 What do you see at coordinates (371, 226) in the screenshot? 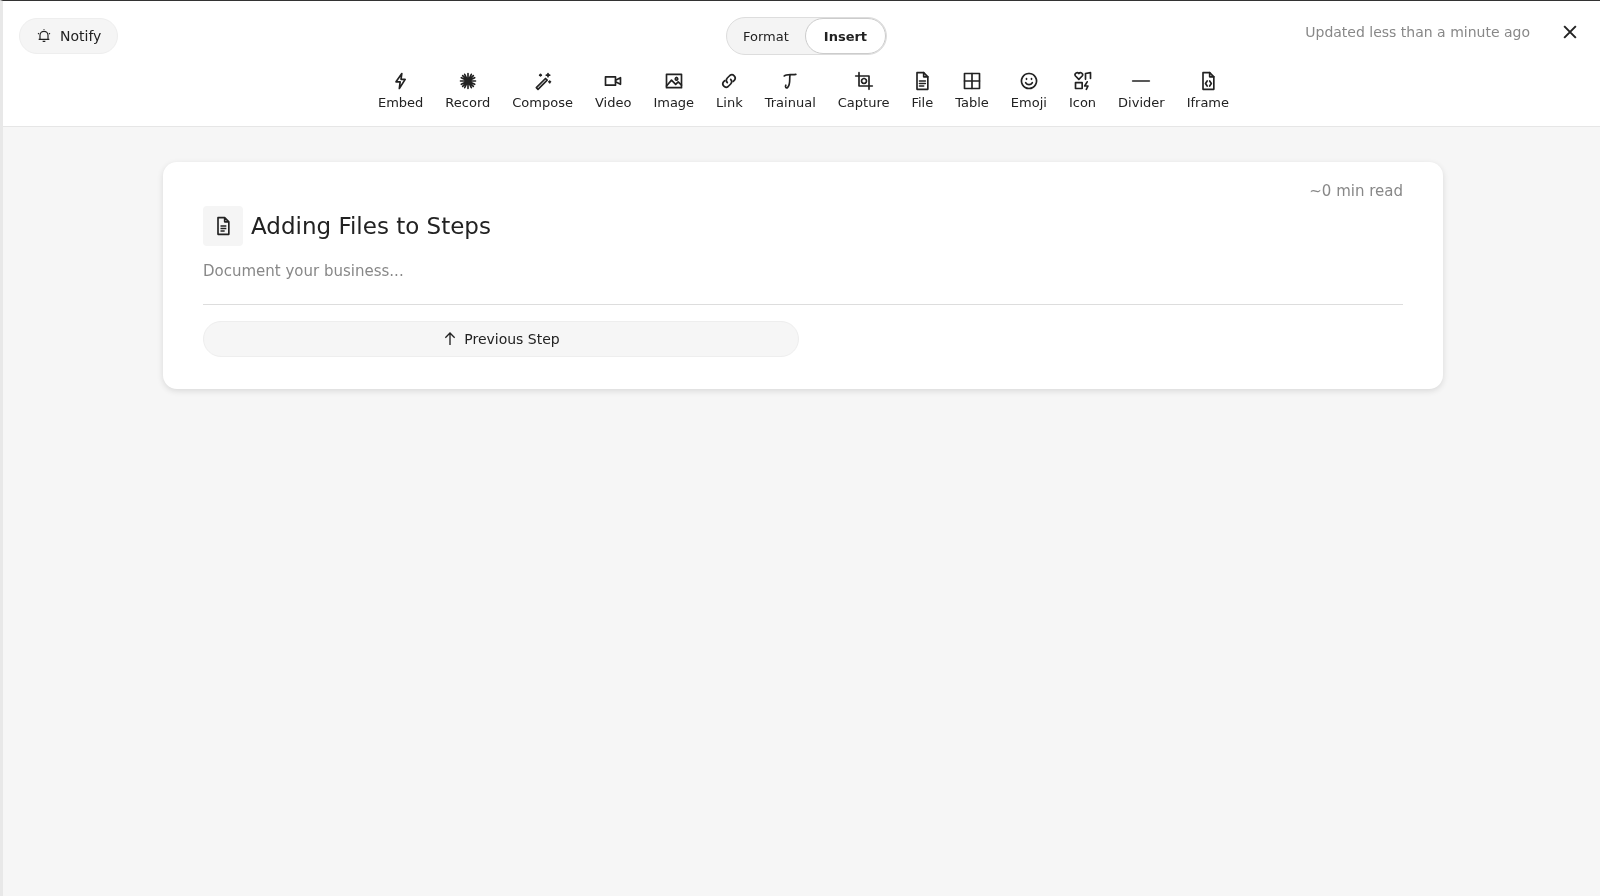
I see `step-title: Adding Files to Steps` at bounding box center [371, 226].